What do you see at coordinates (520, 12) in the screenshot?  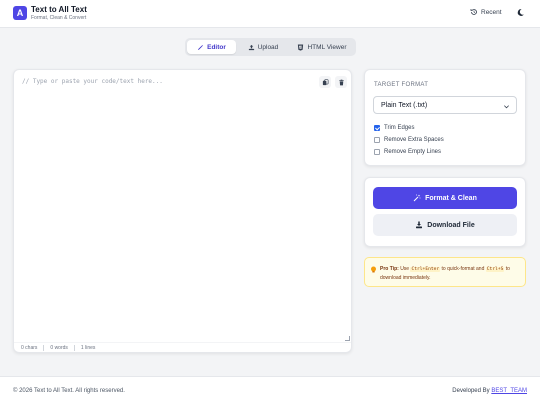 I see `moon-icon` at bounding box center [520, 12].